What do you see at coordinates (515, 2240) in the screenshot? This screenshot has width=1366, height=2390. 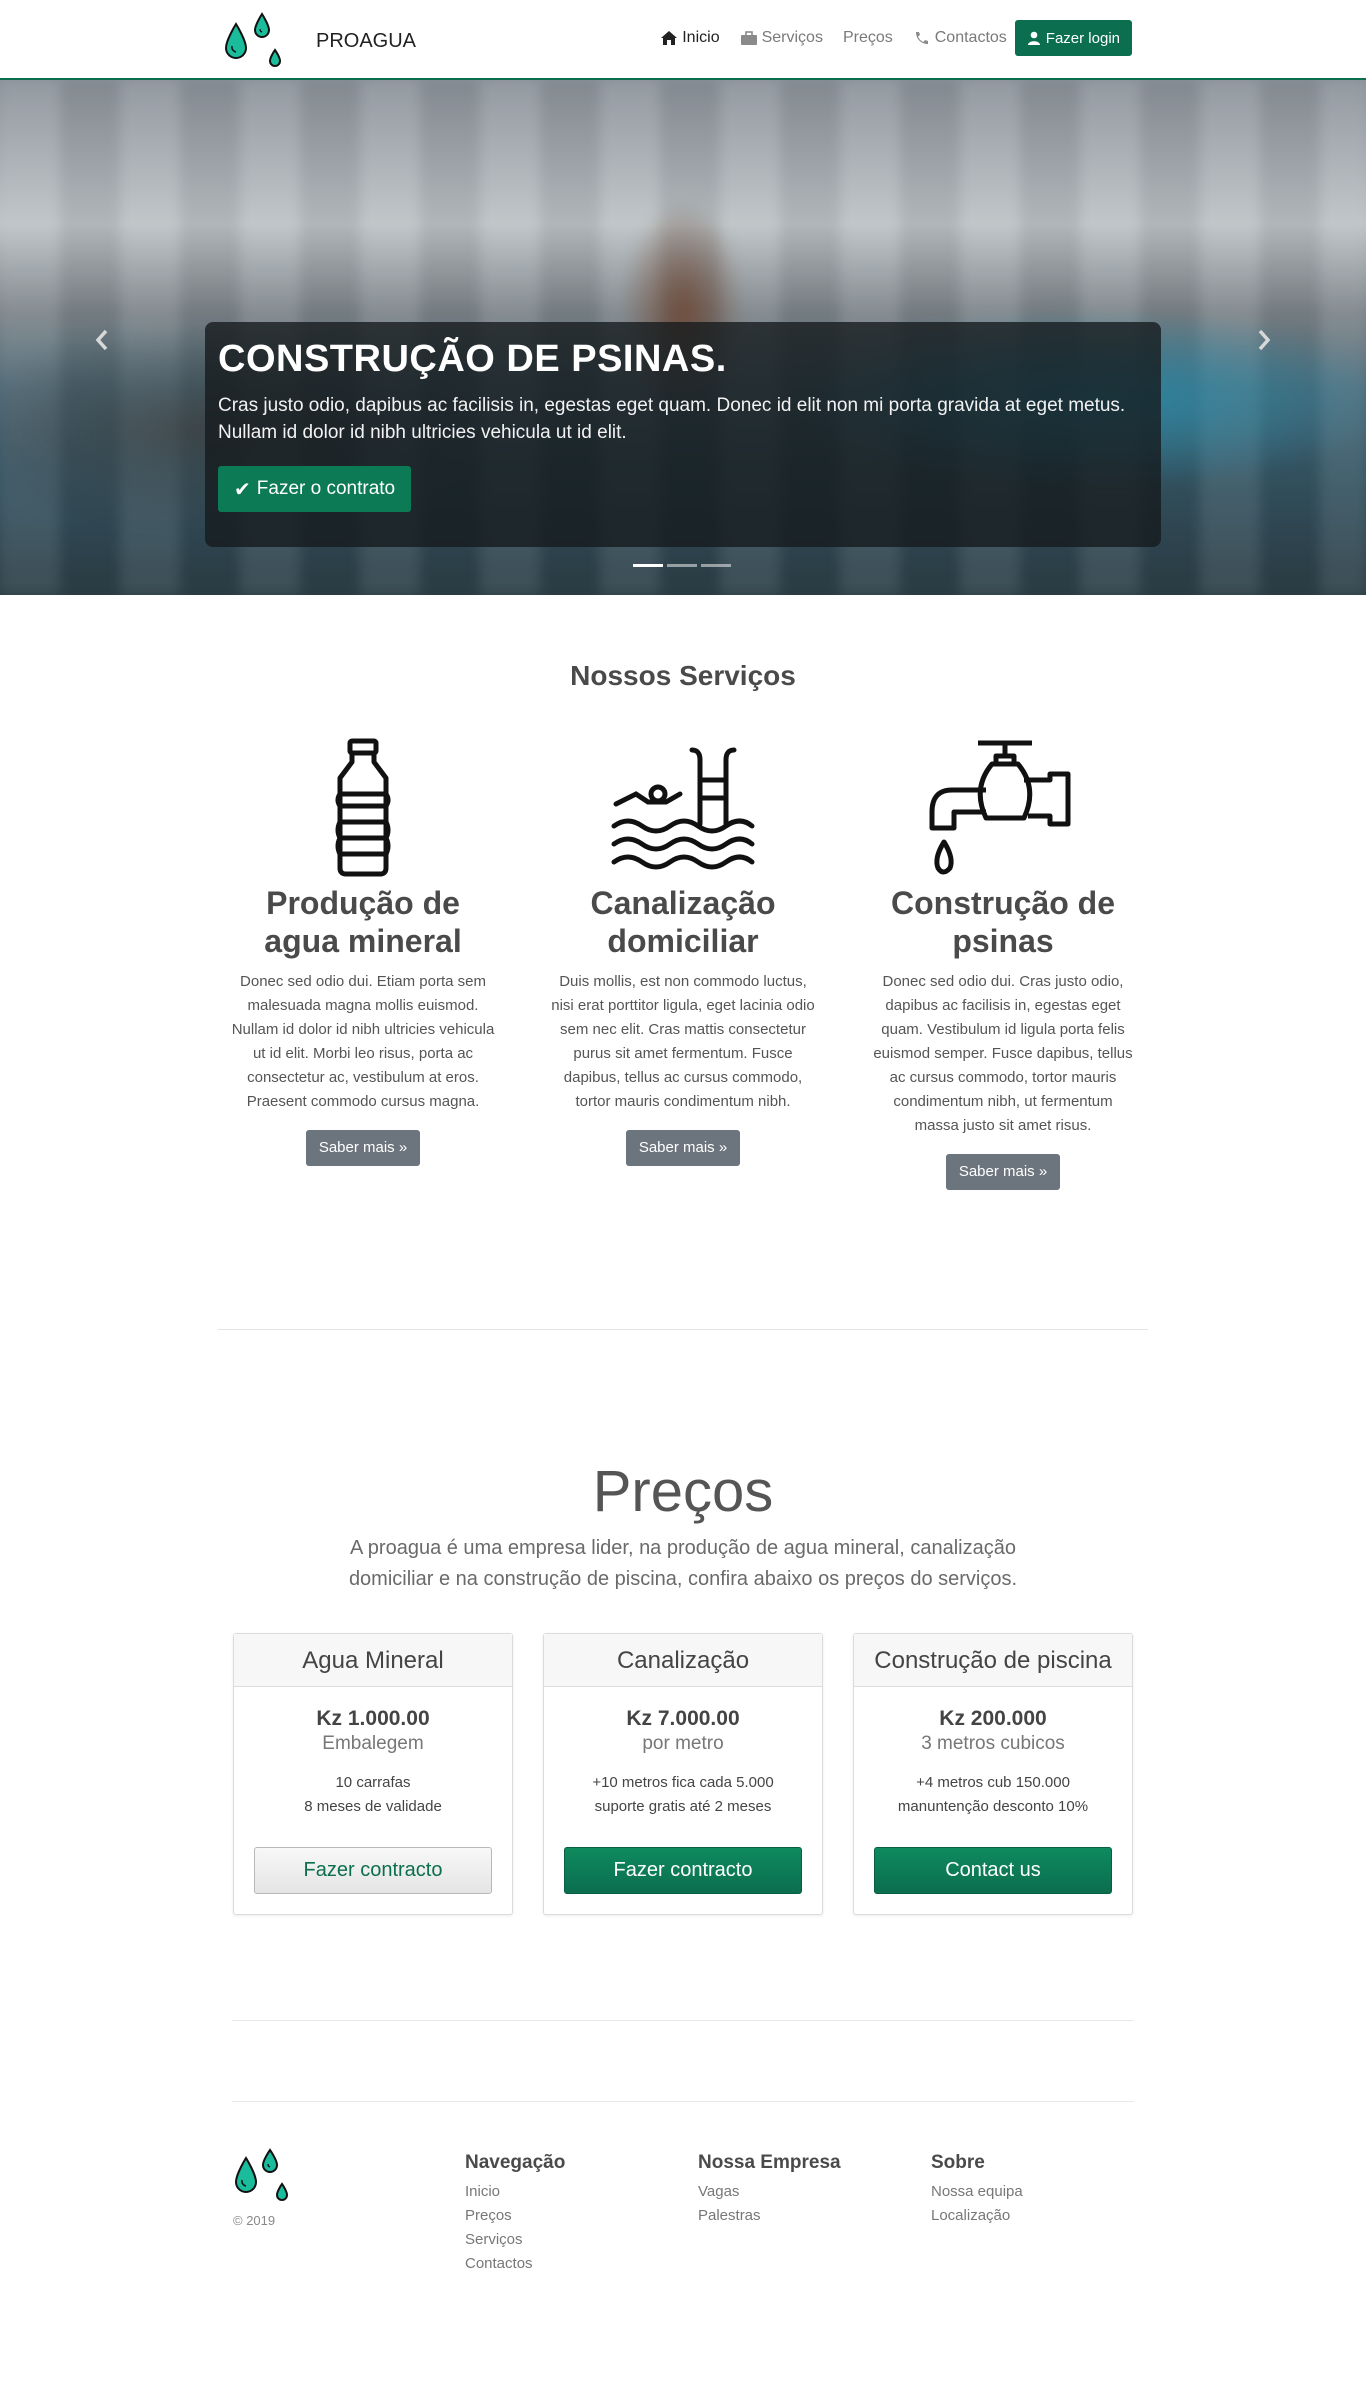 I see `footer-link: Serviços` at bounding box center [515, 2240].